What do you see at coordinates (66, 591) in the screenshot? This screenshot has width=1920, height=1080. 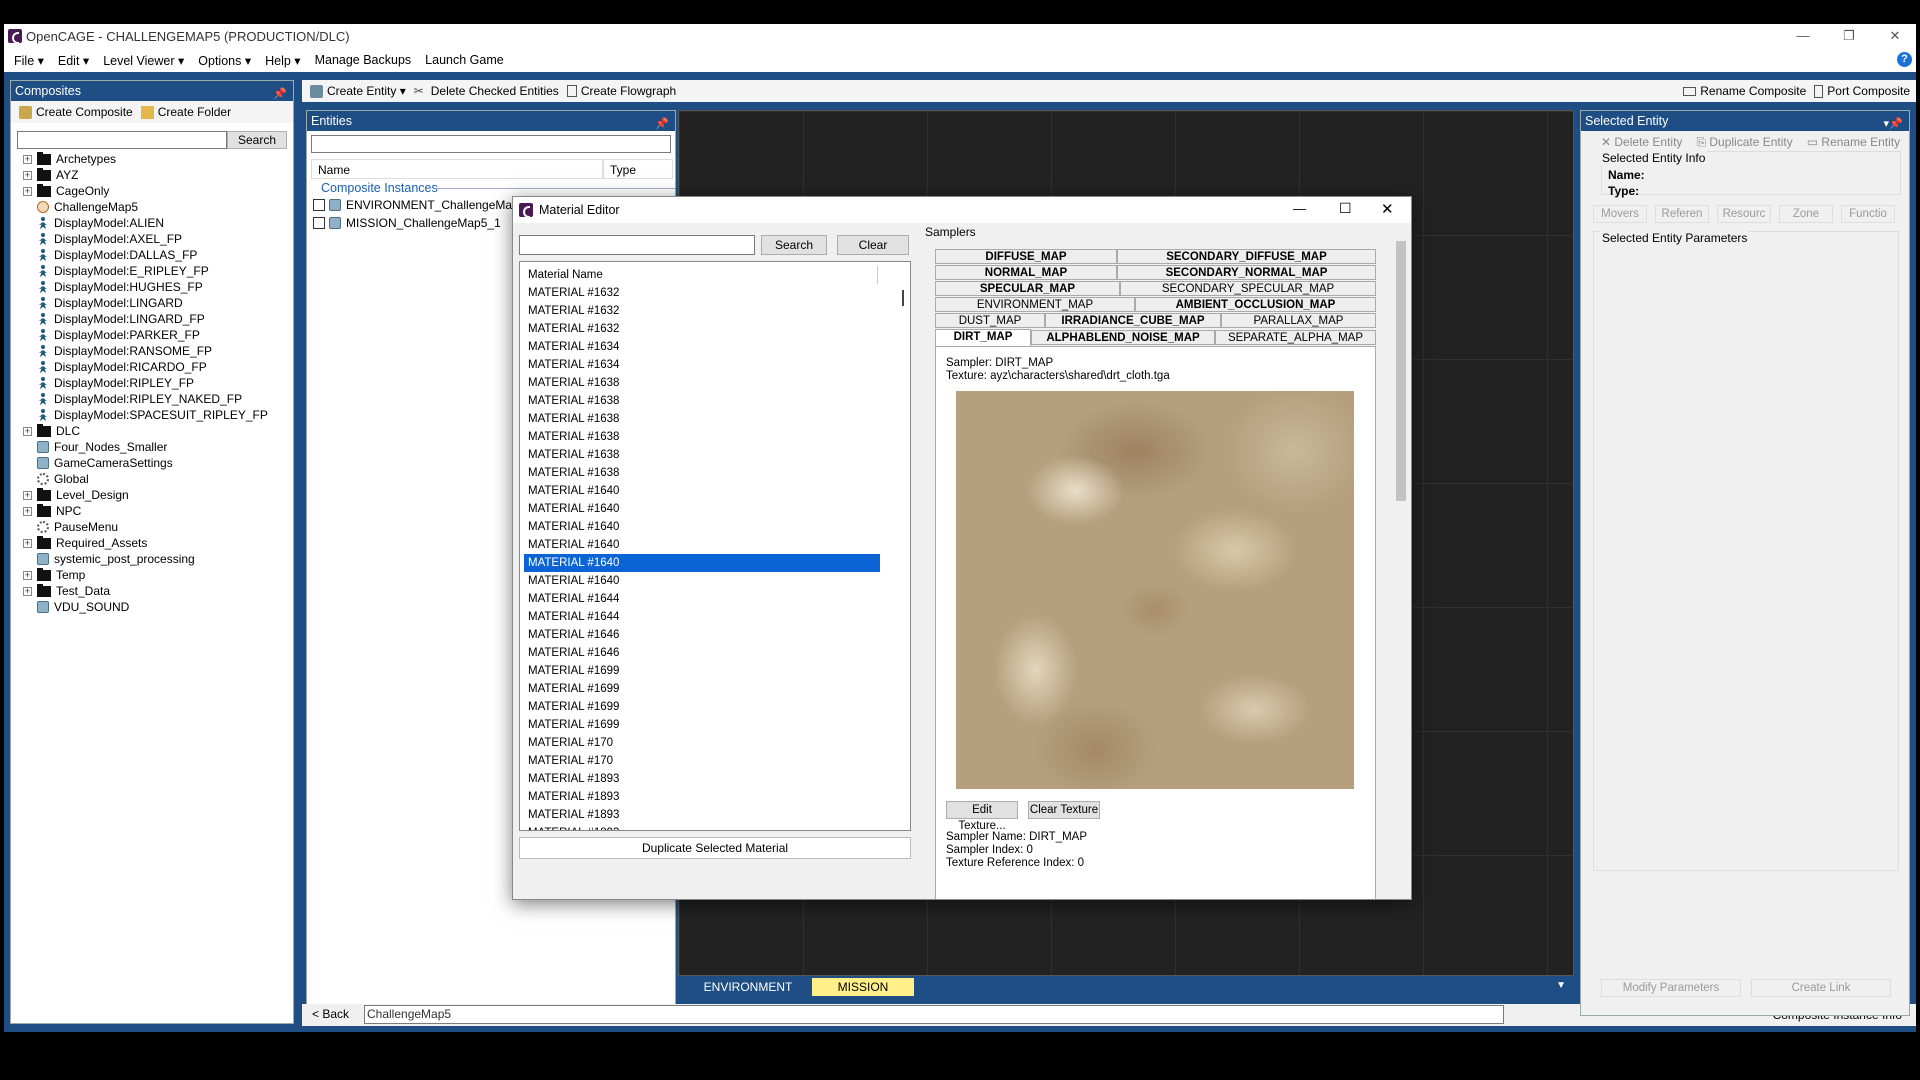 I see `tree-item: + Test_Data` at bounding box center [66, 591].